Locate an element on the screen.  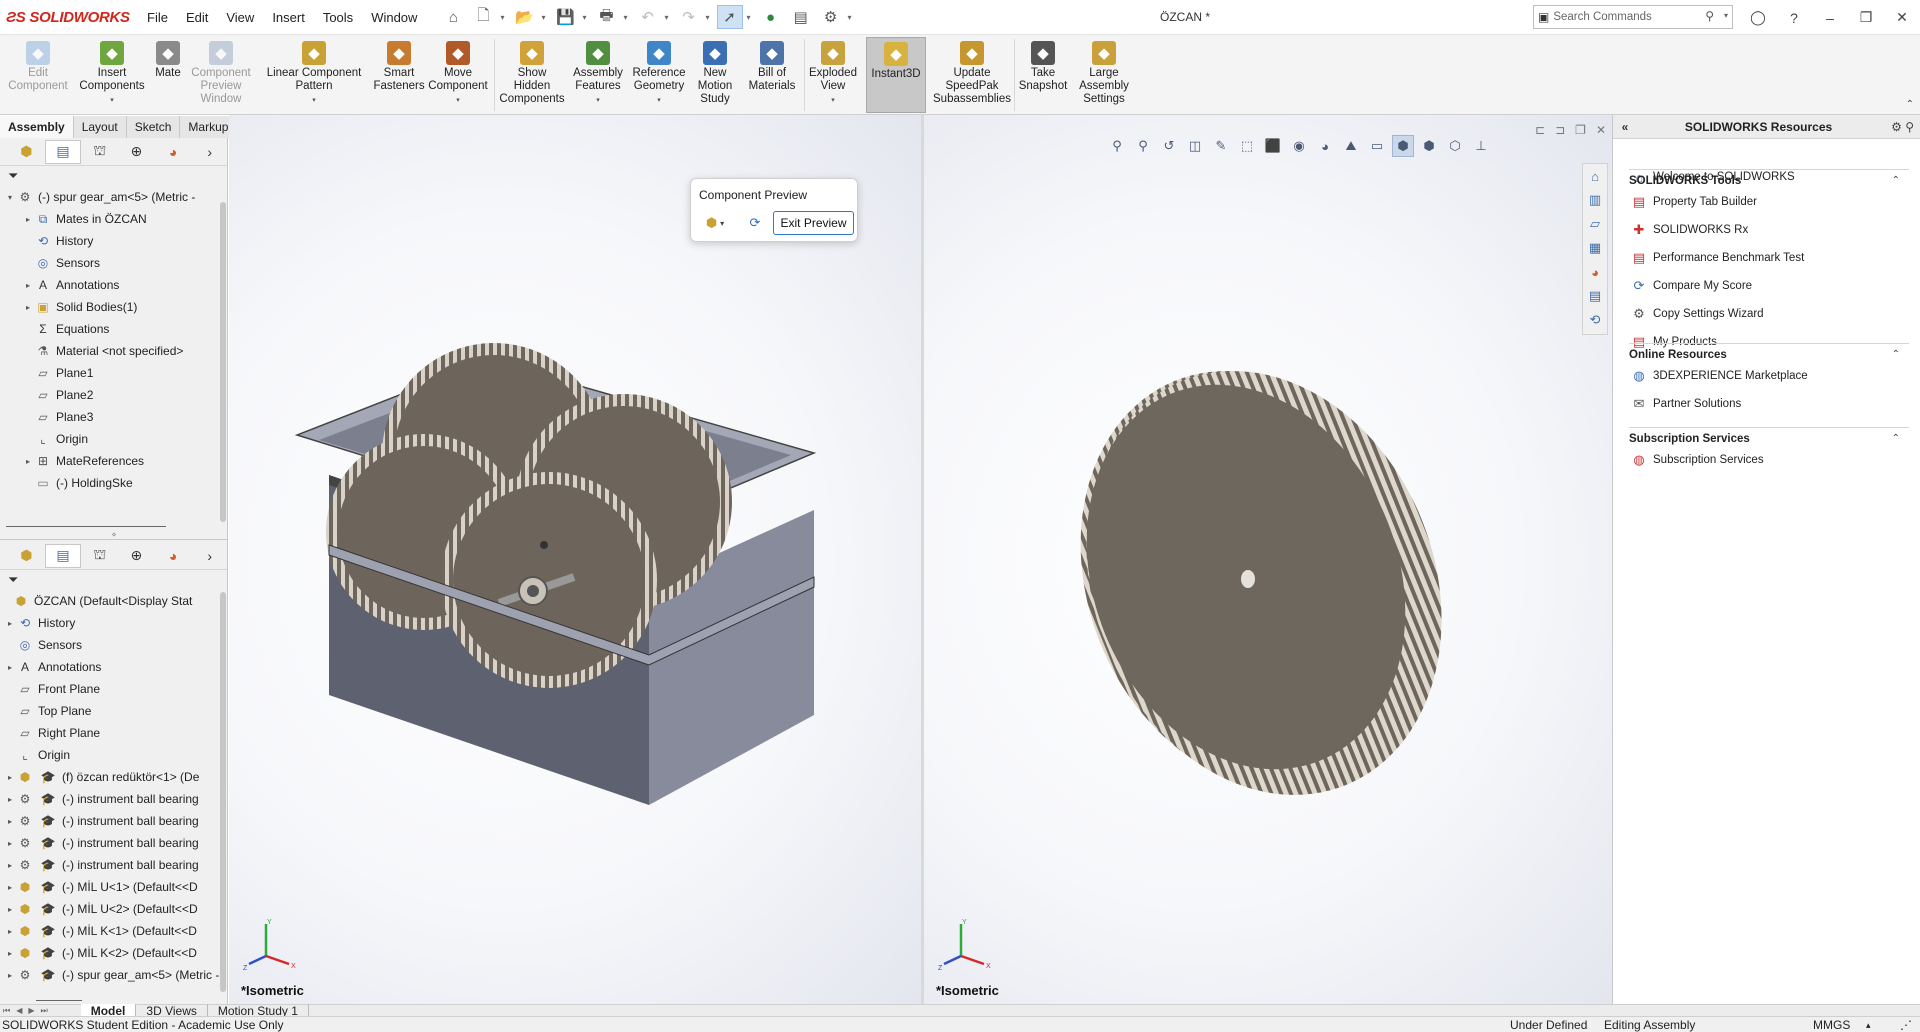
component-preview-button: ◆ Component Preview Window is located at coordinates (221, 75).